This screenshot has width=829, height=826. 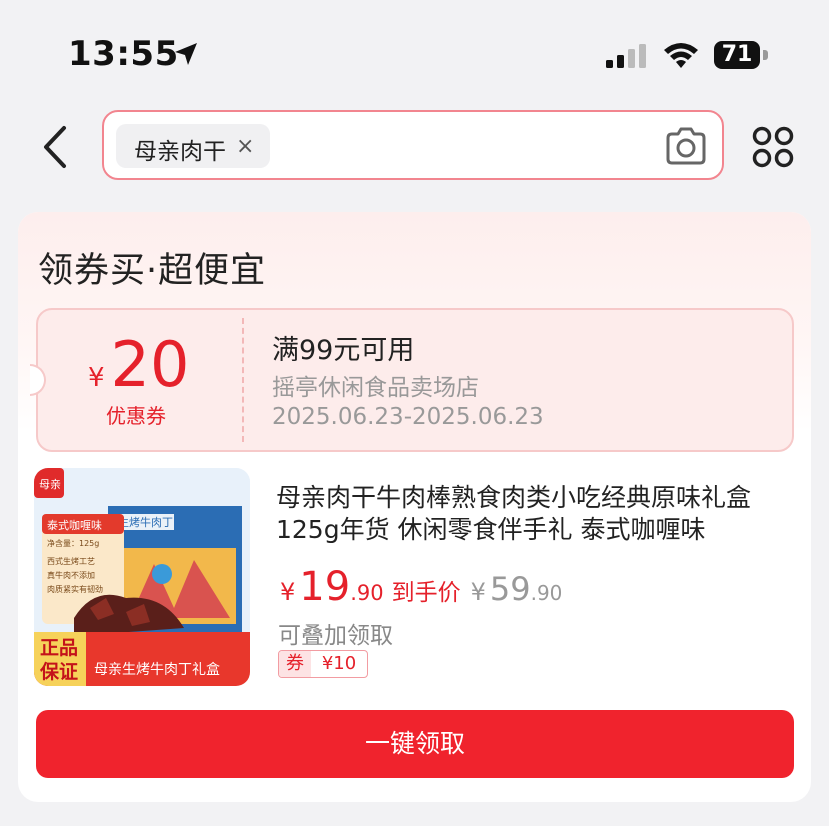 I want to click on coupon-divider, so click(x=243, y=380).